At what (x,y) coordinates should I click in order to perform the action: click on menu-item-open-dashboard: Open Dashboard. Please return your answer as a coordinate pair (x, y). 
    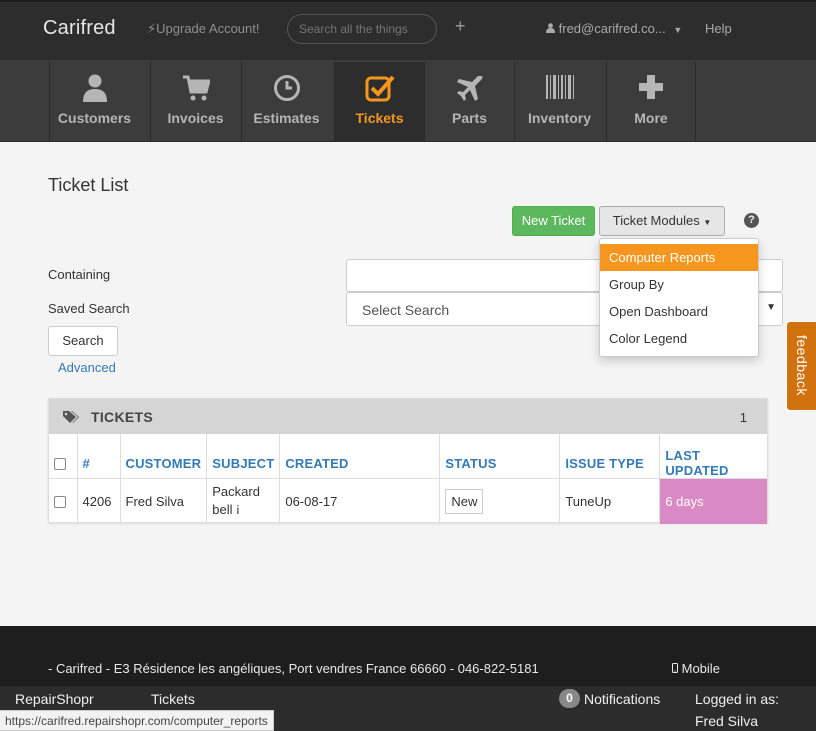
    Looking at the image, I should click on (679, 311).